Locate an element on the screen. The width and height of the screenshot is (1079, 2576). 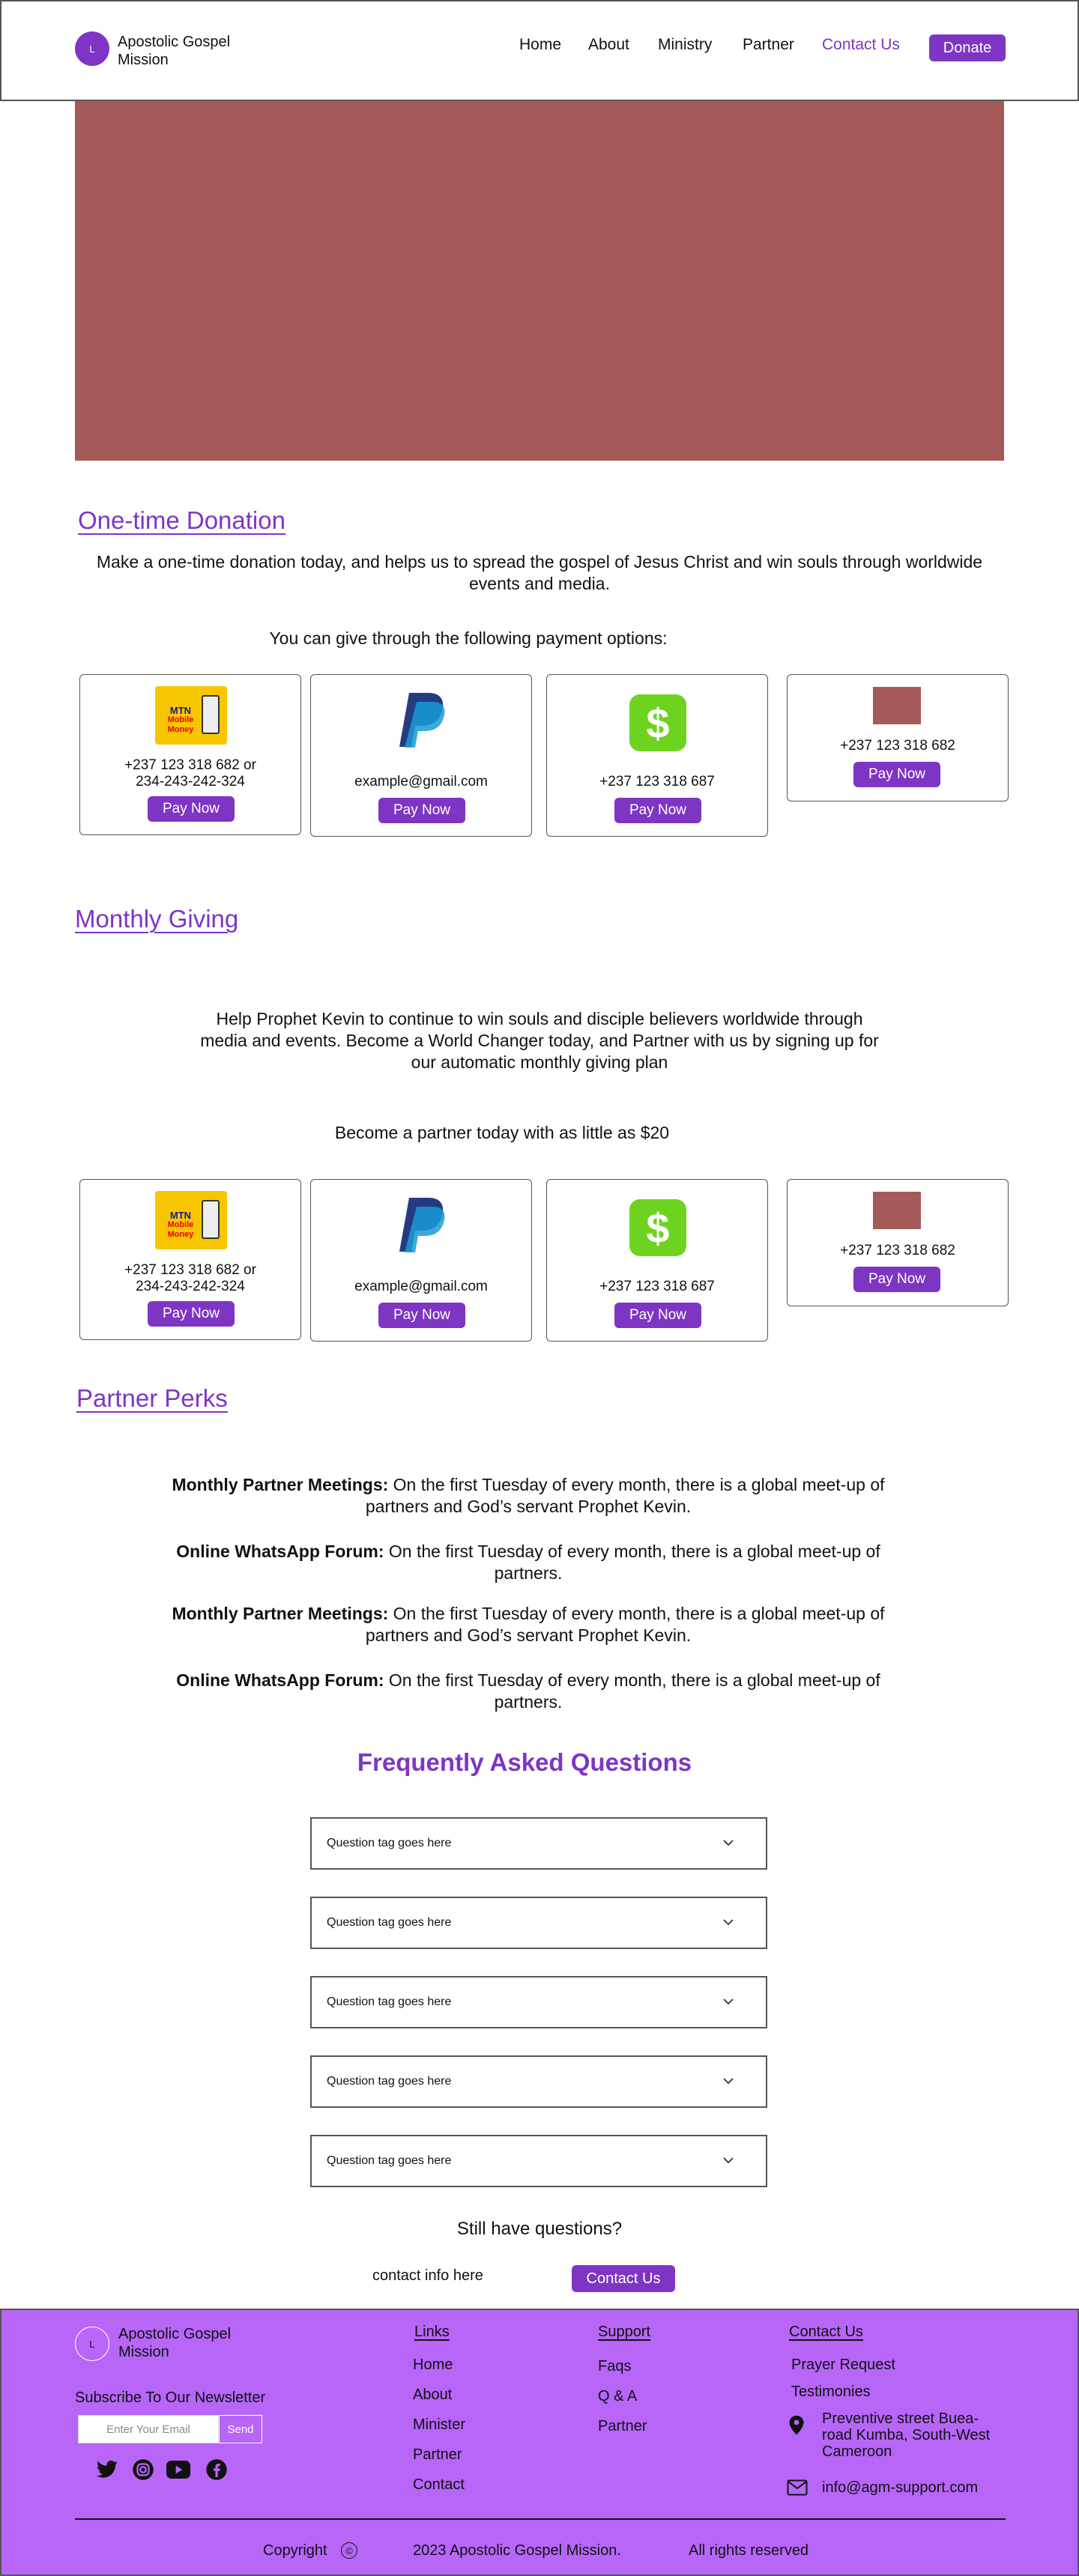
footer-link-support-partner: Partner is located at coordinates (622, 2426).